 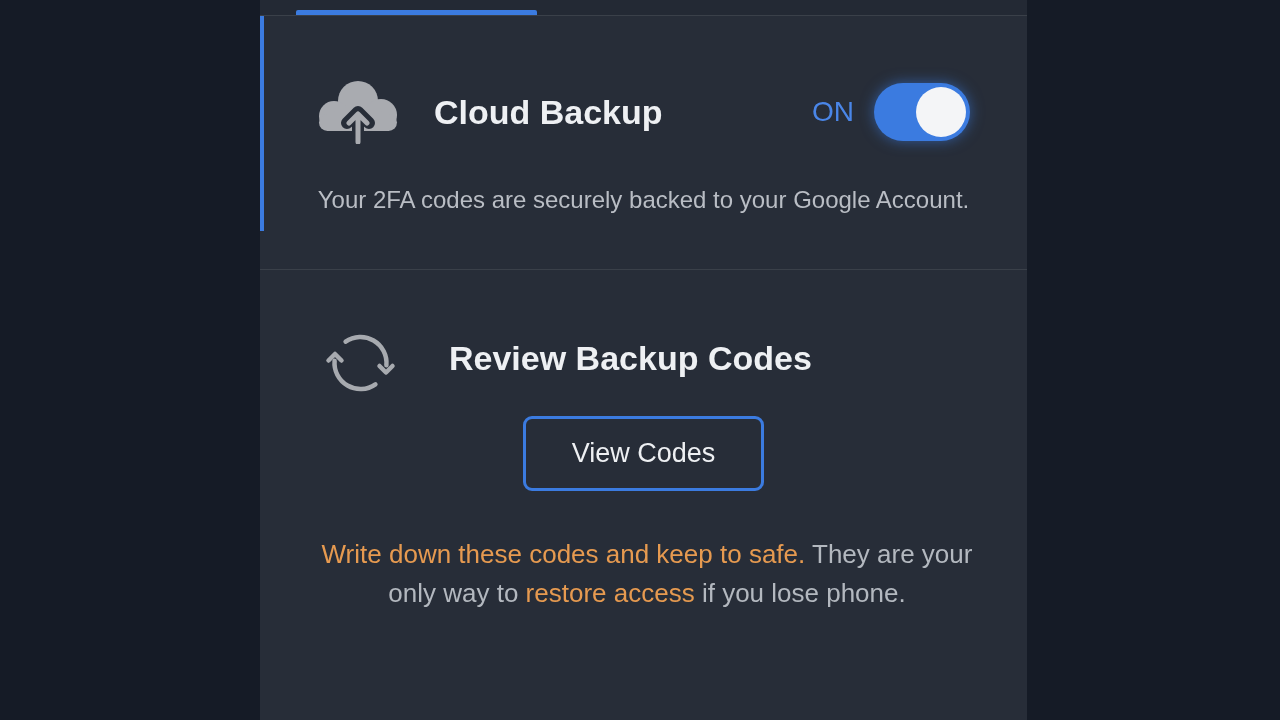 I want to click on section-title: Cloud Backup, so click(x=548, y=112).